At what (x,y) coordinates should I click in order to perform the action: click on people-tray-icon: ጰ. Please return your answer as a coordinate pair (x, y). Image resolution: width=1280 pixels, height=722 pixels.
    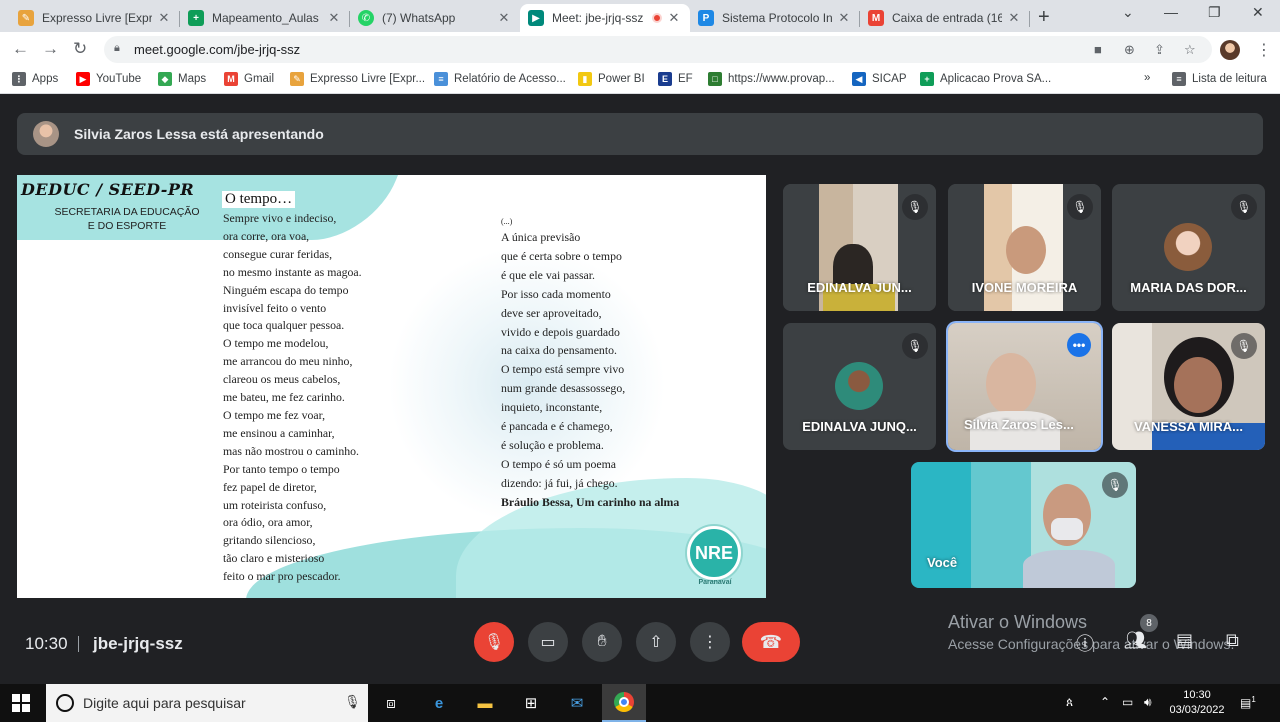
    Looking at the image, I should click on (1069, 702).